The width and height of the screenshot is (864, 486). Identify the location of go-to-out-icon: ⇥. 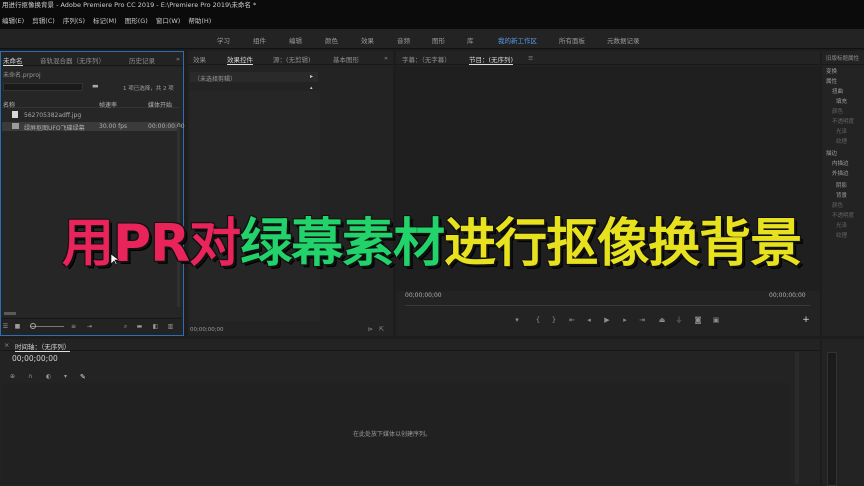
(642, 320).